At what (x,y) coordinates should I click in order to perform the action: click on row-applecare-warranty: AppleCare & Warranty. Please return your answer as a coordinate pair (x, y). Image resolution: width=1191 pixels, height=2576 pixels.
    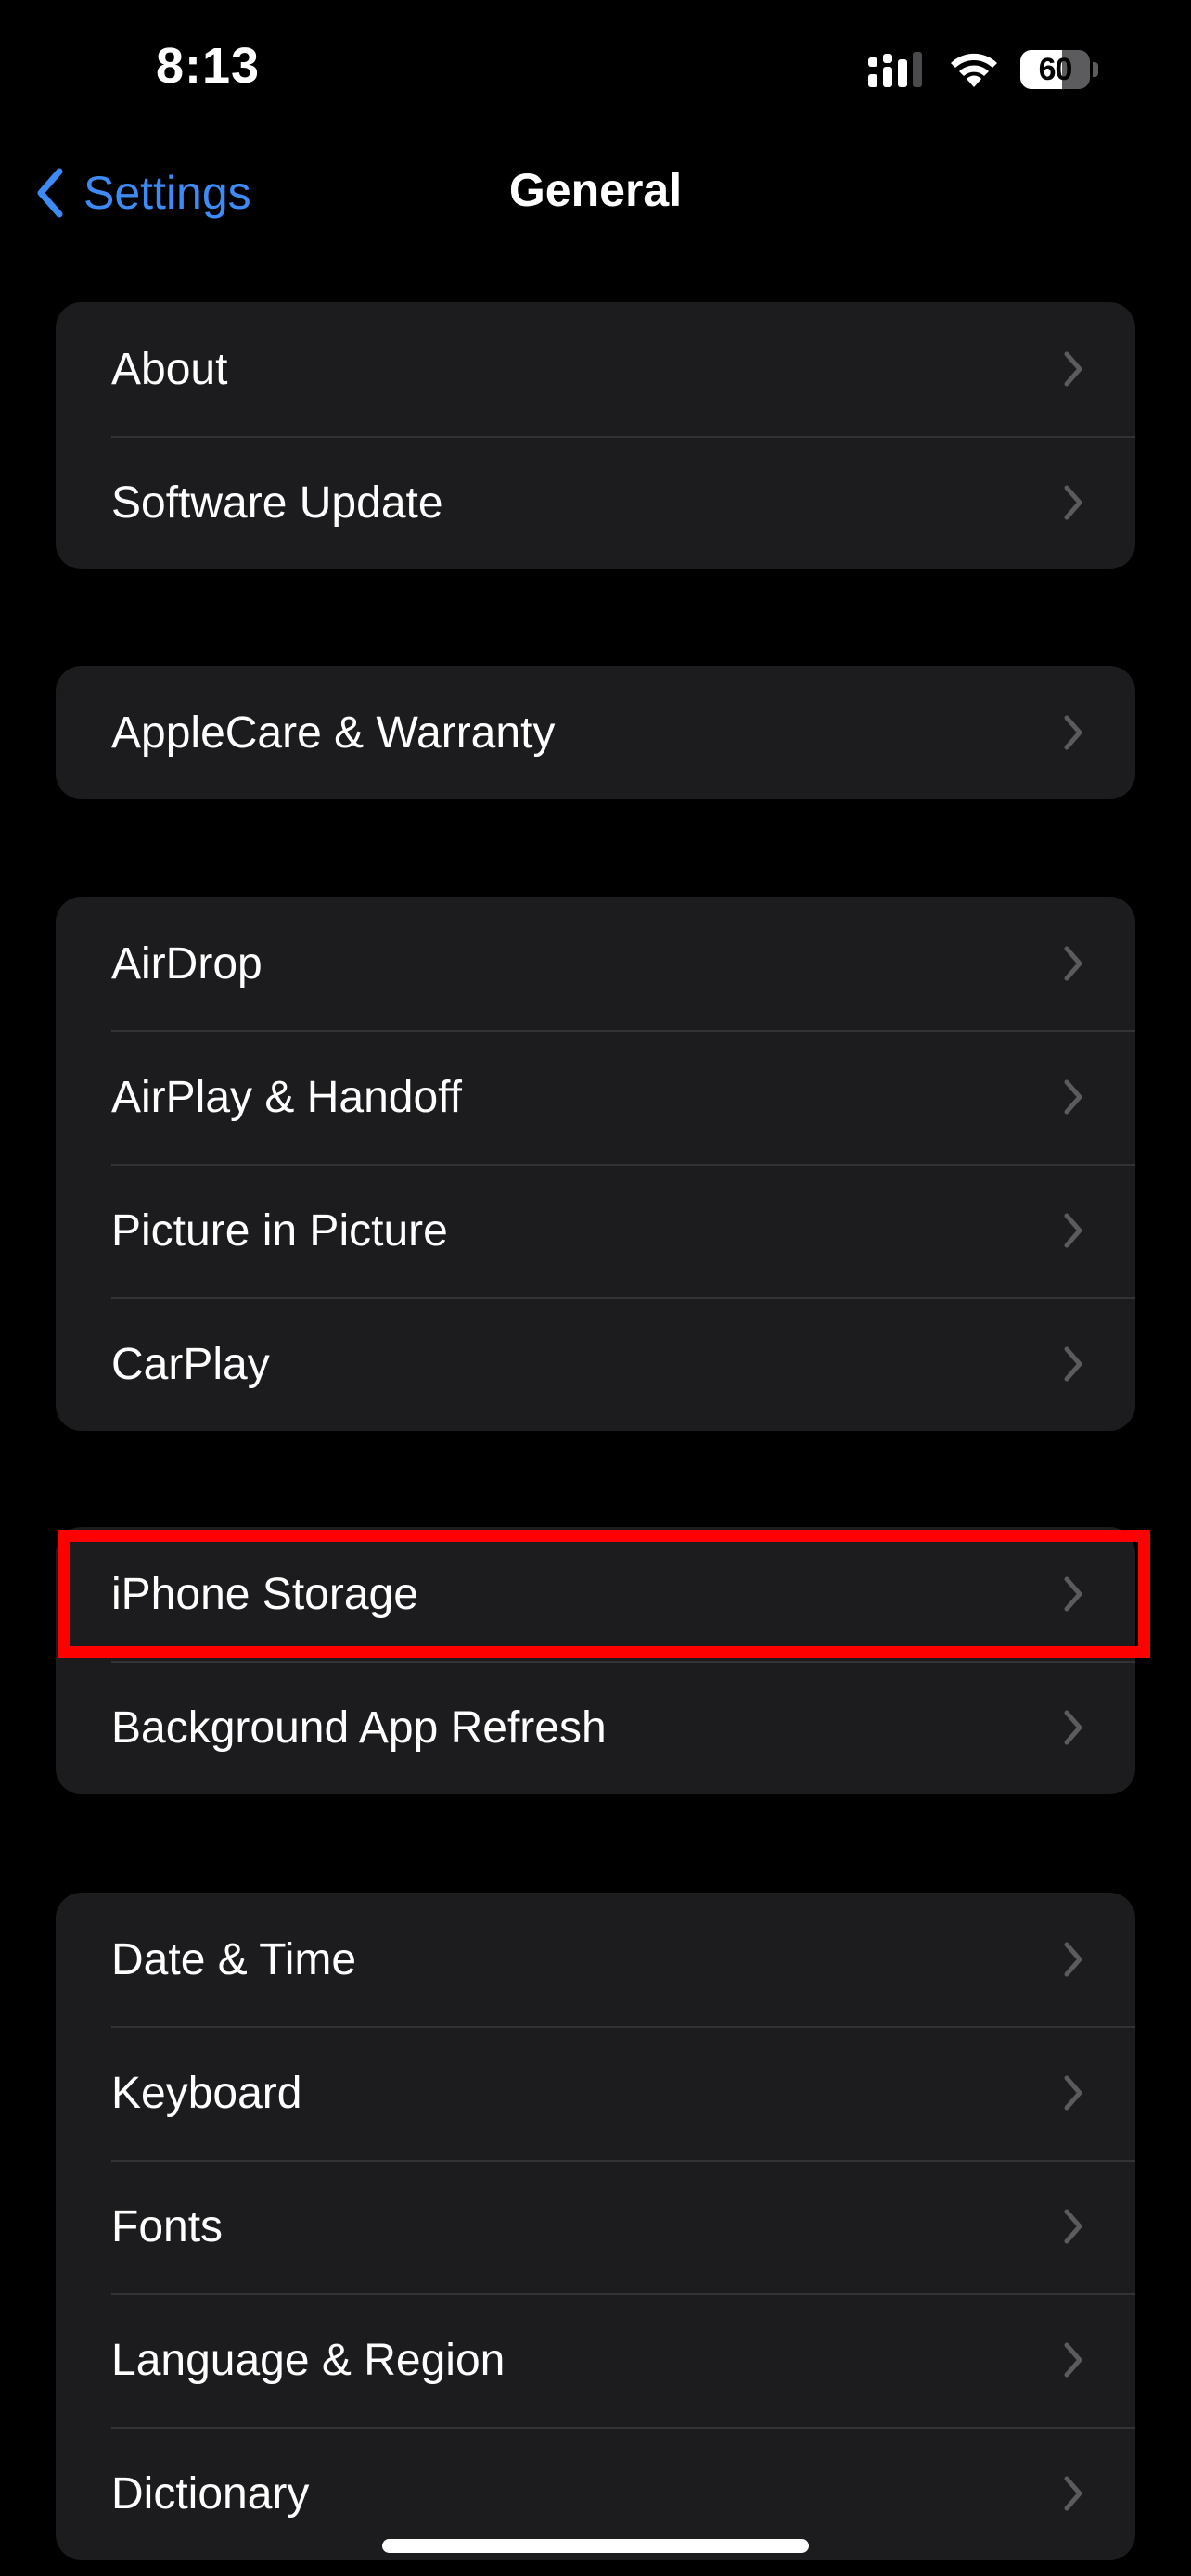
    Looking at the image, I should click on (595, 732).